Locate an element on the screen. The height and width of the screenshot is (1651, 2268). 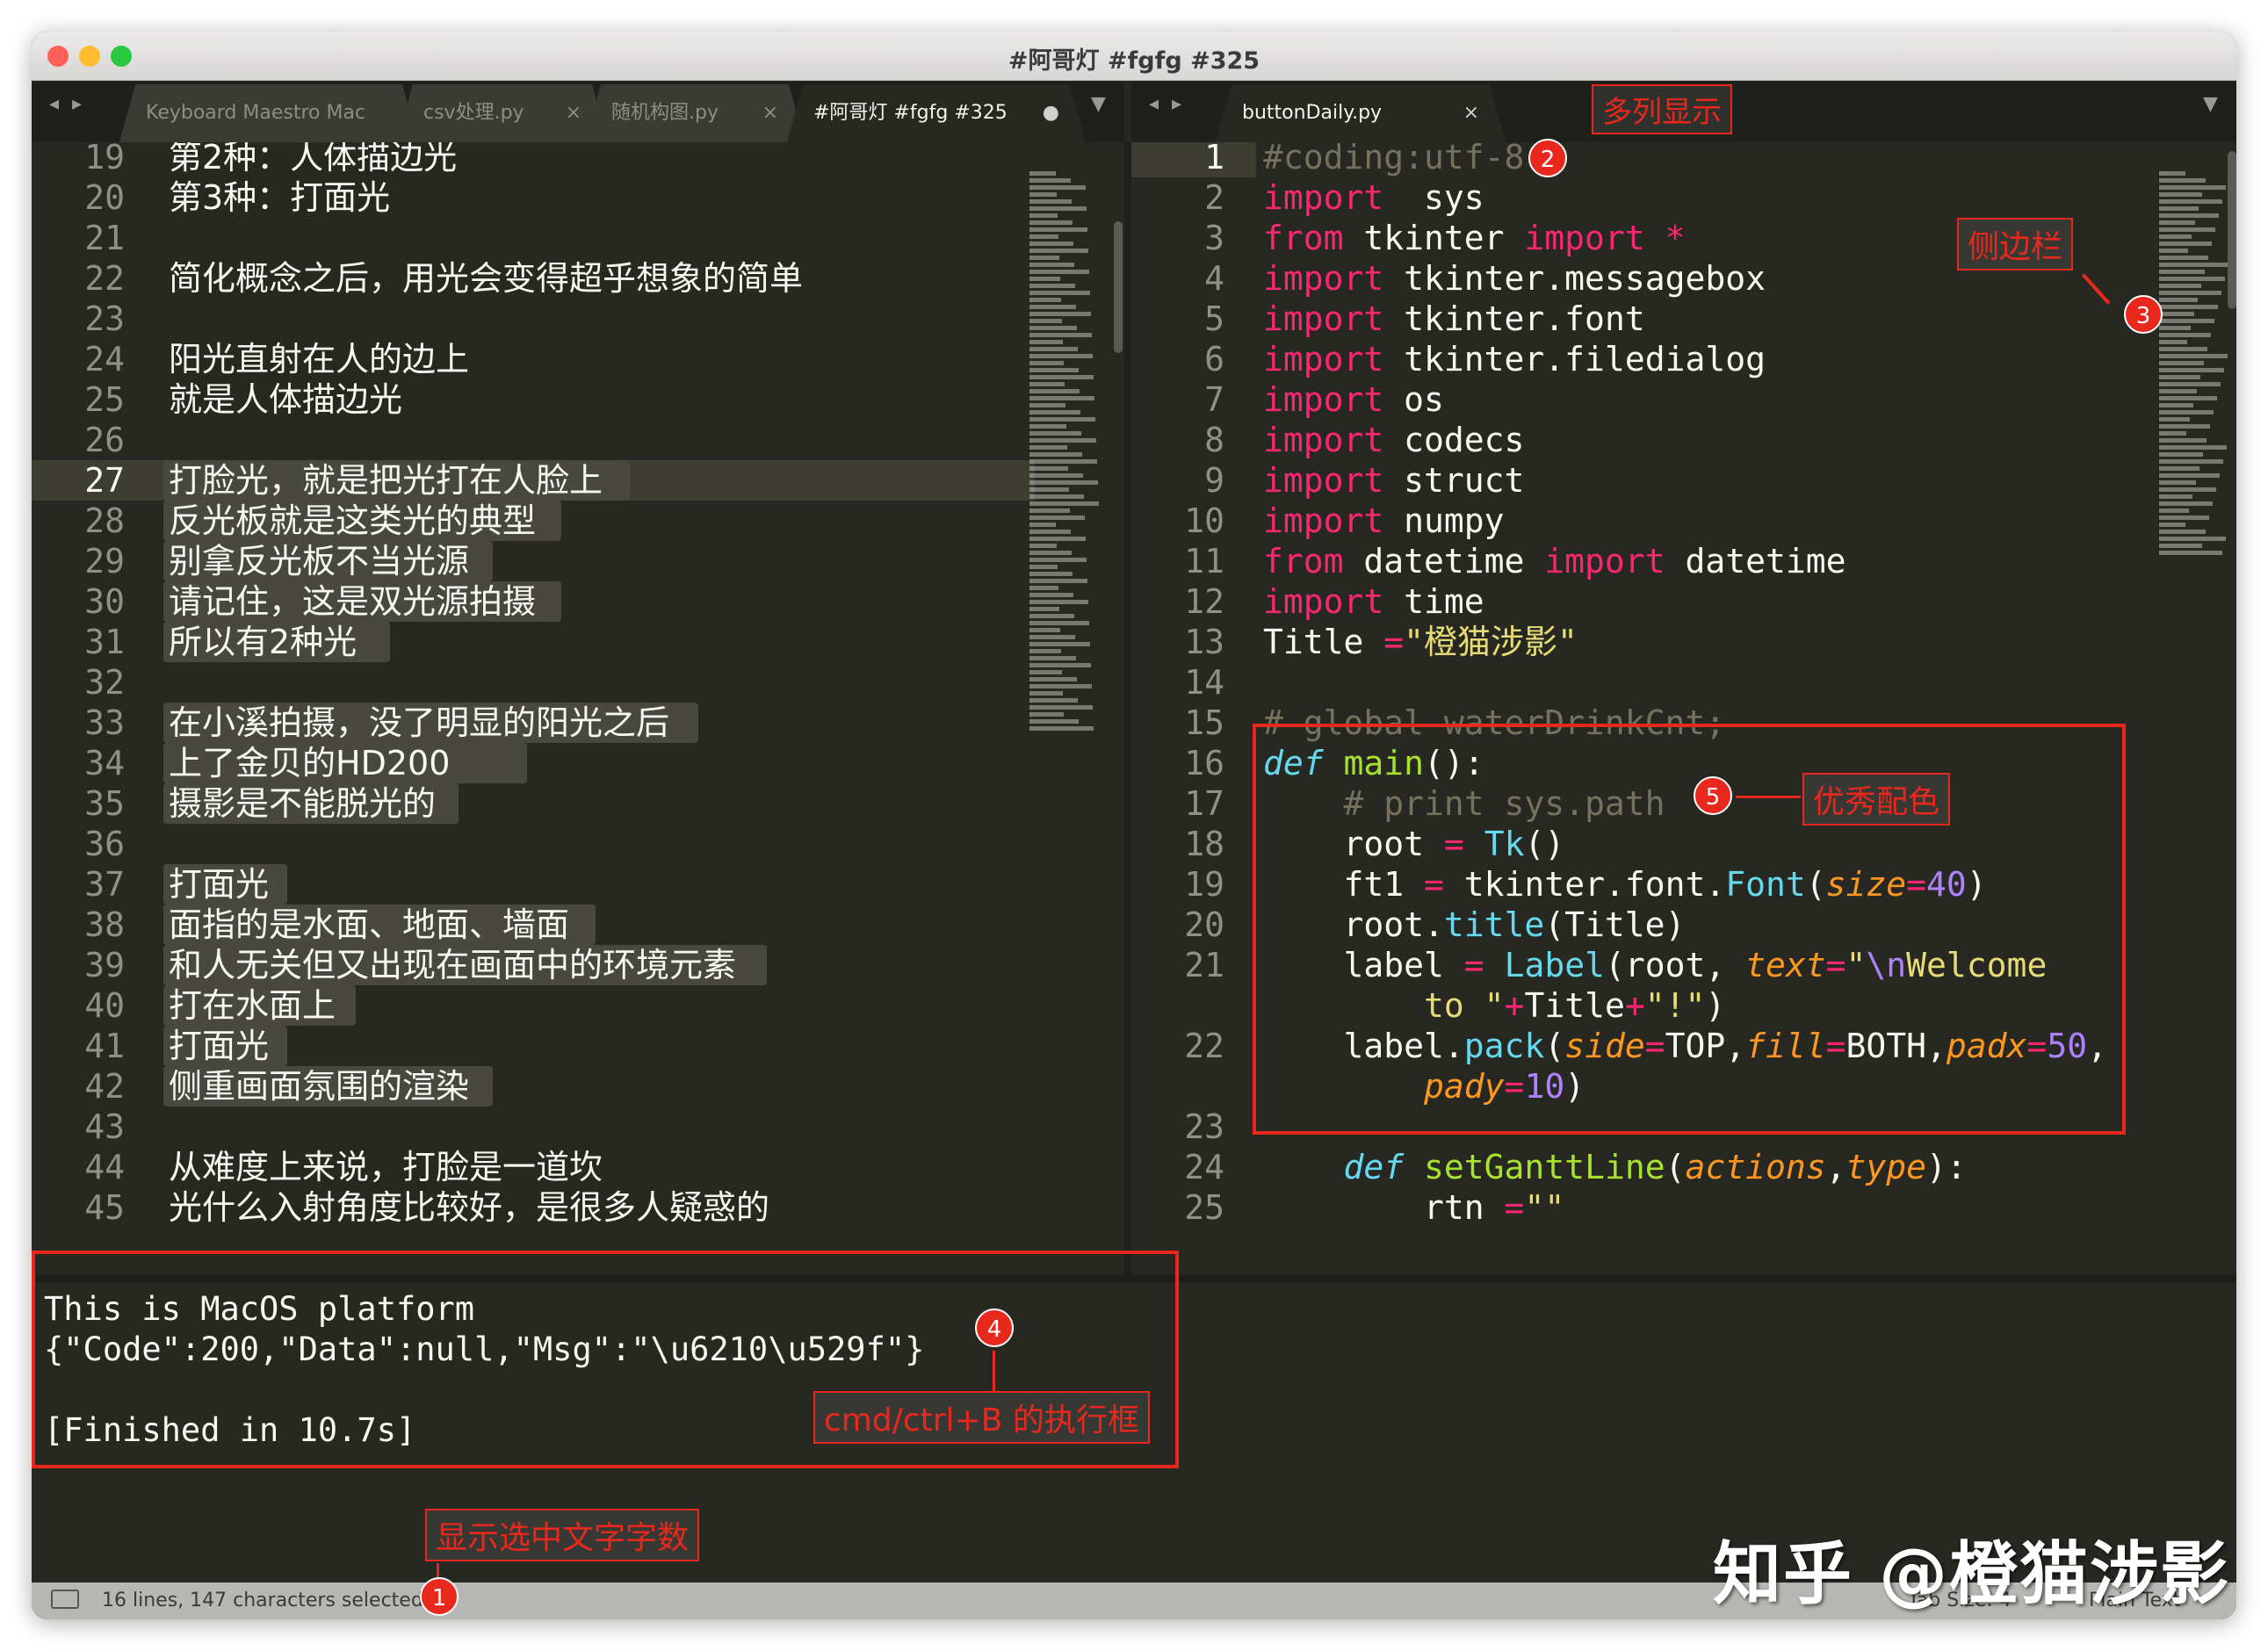
tab-random-composition: 随机构图.py × is located at coordinates (695, 113).